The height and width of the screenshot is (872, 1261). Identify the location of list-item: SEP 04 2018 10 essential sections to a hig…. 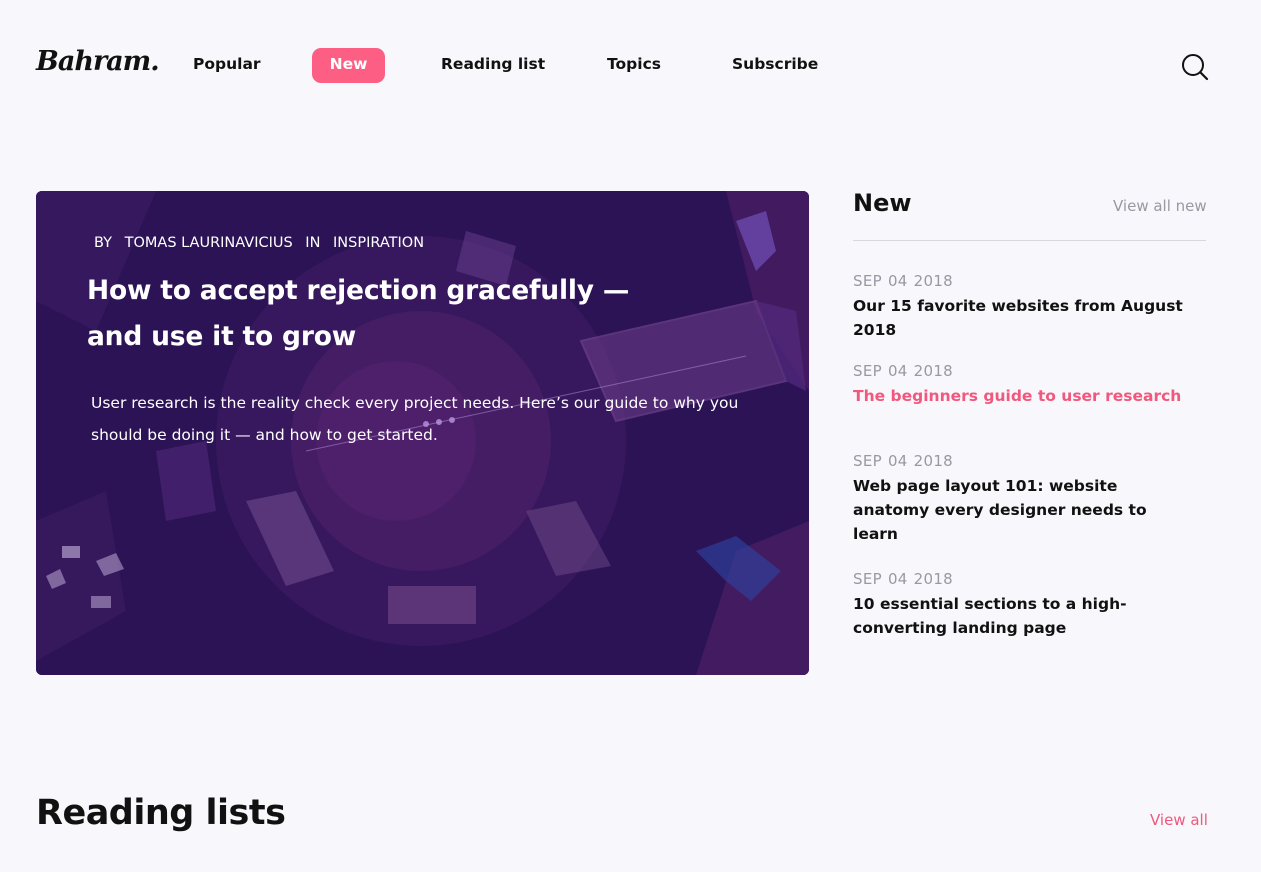
(1023, 605).